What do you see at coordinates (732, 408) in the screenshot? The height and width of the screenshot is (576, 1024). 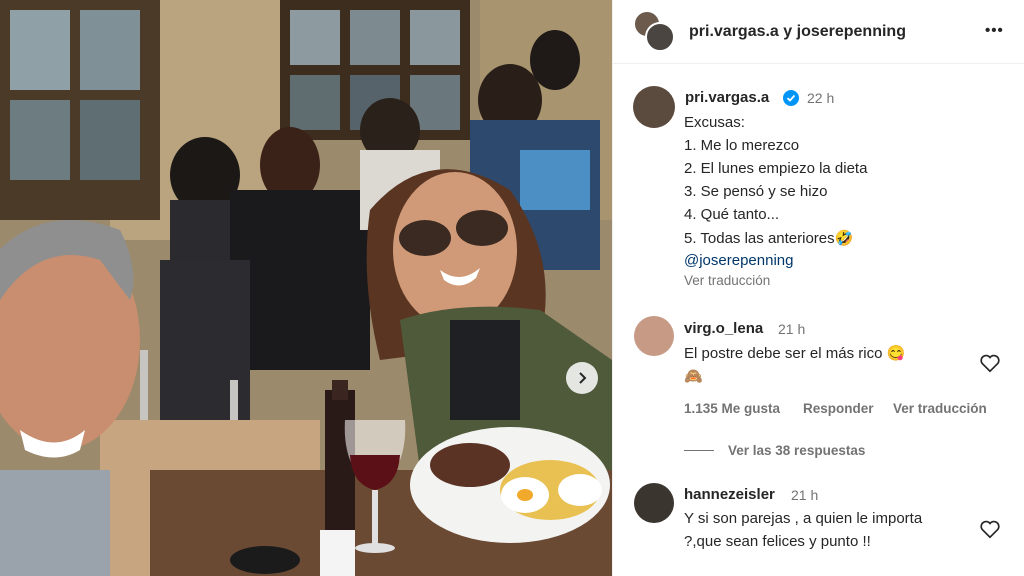 I see `comment-likes: 1.135 Me gusta` at bounding box center [732, 408].